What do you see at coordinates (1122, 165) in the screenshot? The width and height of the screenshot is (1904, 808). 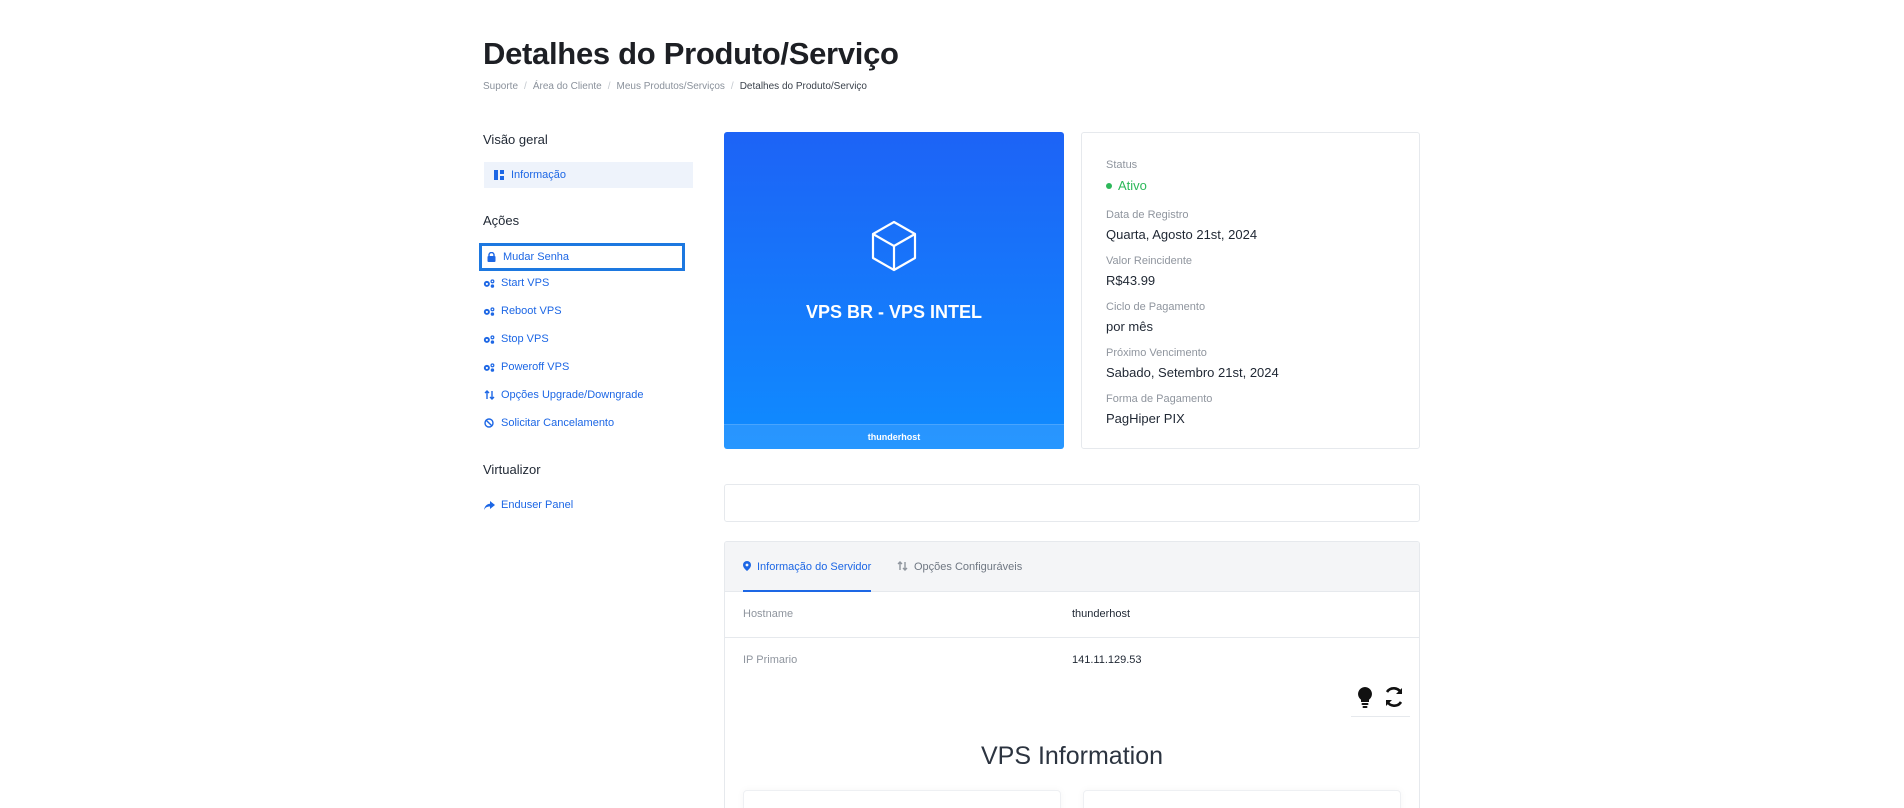 I see `status-label: Status` at bounding box center [1122, 165].